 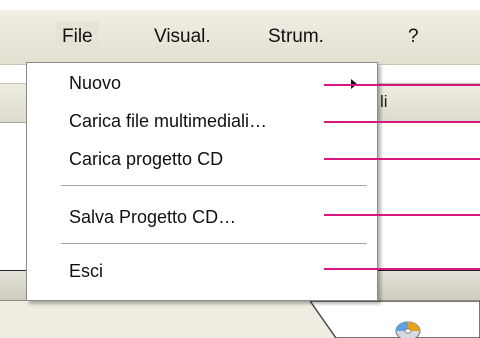 What do you see at coordinates (240, 5) in the screenshot?
I see `title-strip` at bounding box center [240, 5].